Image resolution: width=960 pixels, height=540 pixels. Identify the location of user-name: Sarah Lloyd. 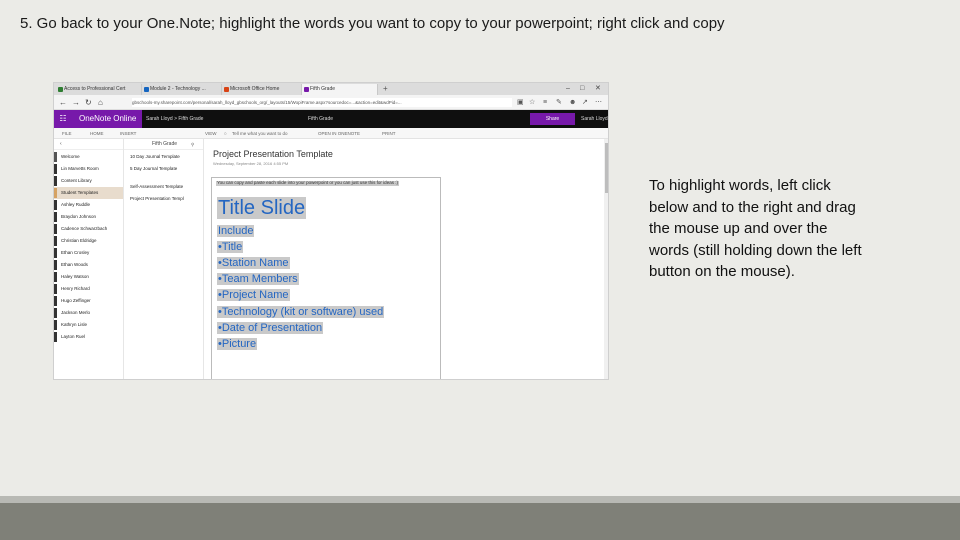
(594, 119).